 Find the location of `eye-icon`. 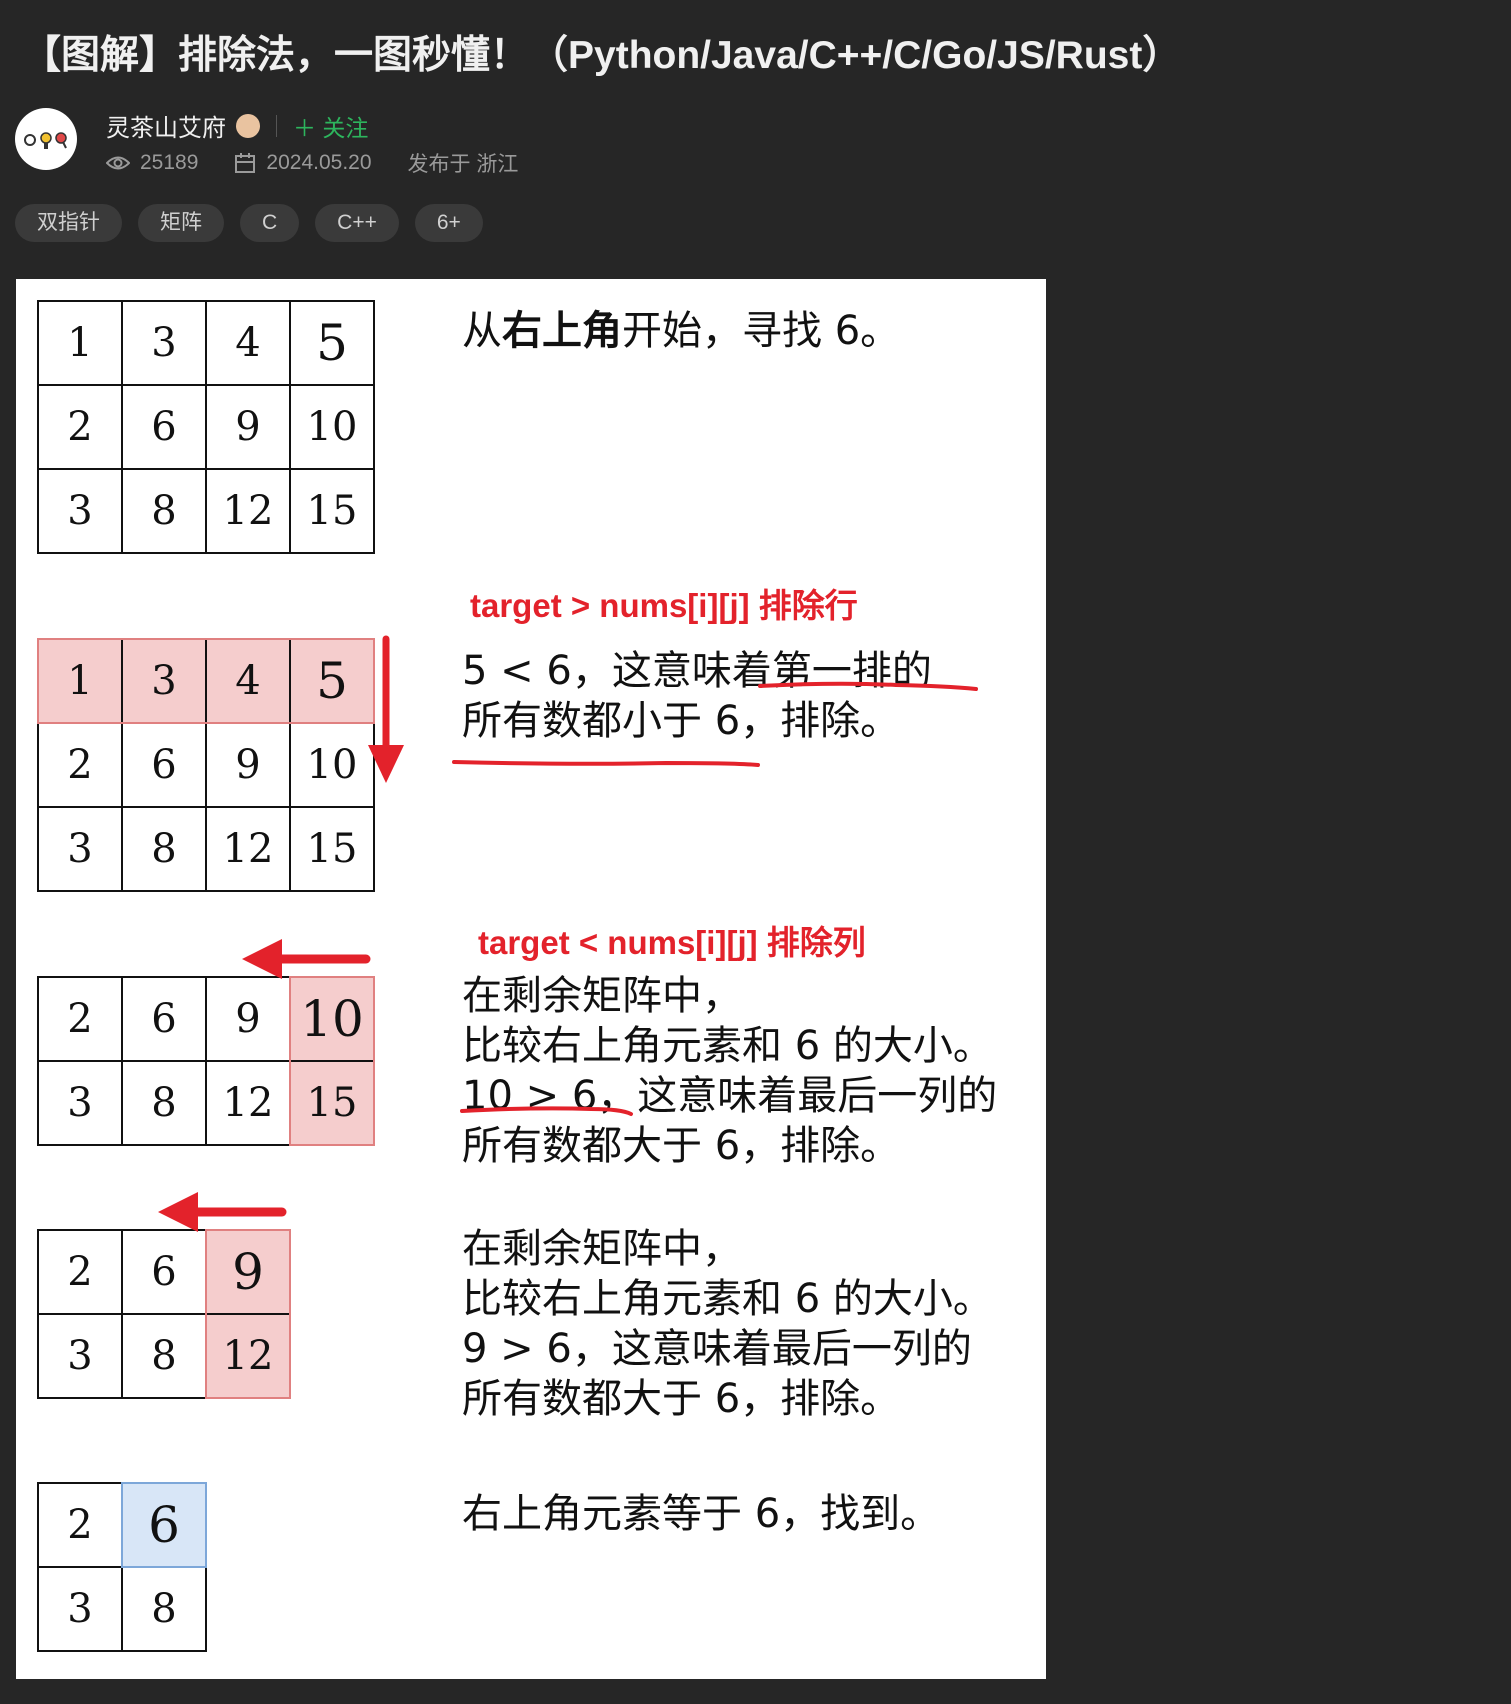

eye-icon is located at coordinates (118, 163).